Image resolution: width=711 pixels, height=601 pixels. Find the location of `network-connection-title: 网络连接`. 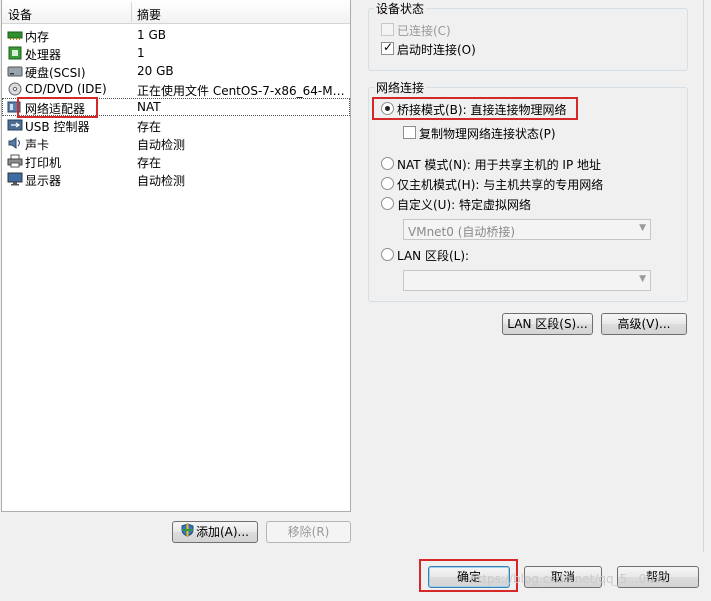

network-connection-title: 网络连接 is located at coordinates (400, 87).